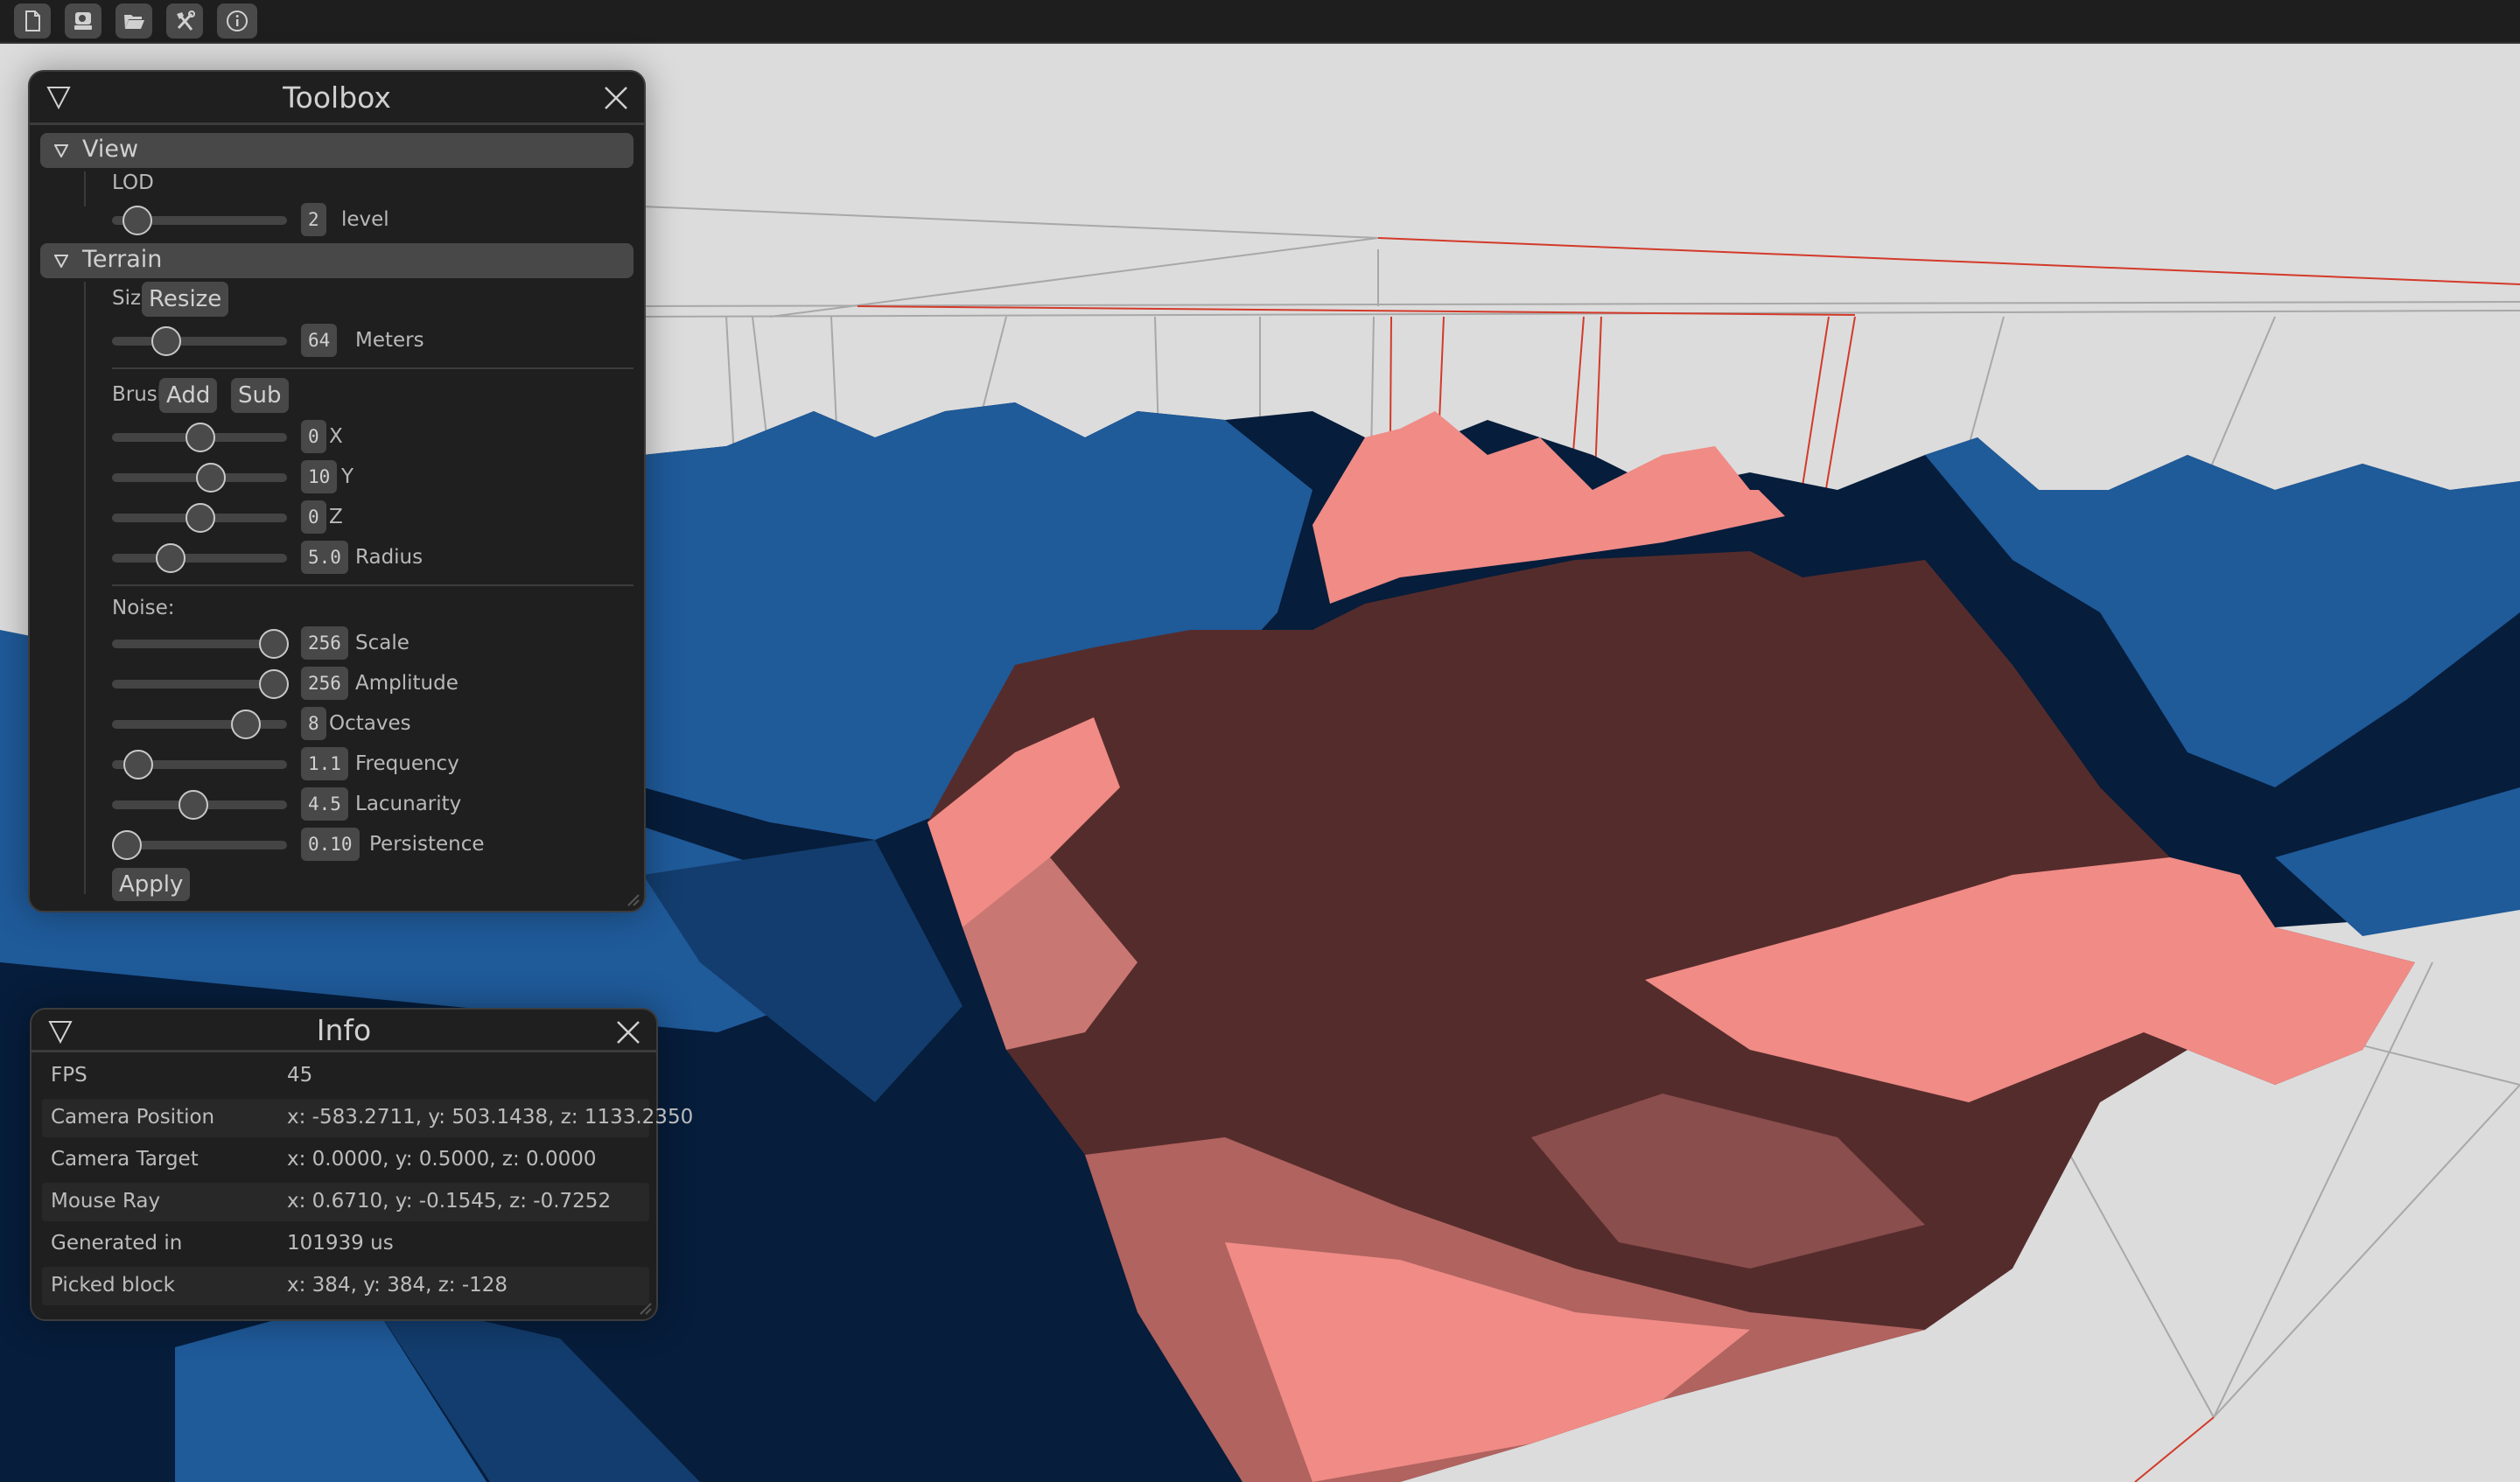  What do you see at coordinates (397, 1285) in the screenshot?
I see `info-value: x: 384, y: 384, z: -128` at bounding box center [397, 1285].